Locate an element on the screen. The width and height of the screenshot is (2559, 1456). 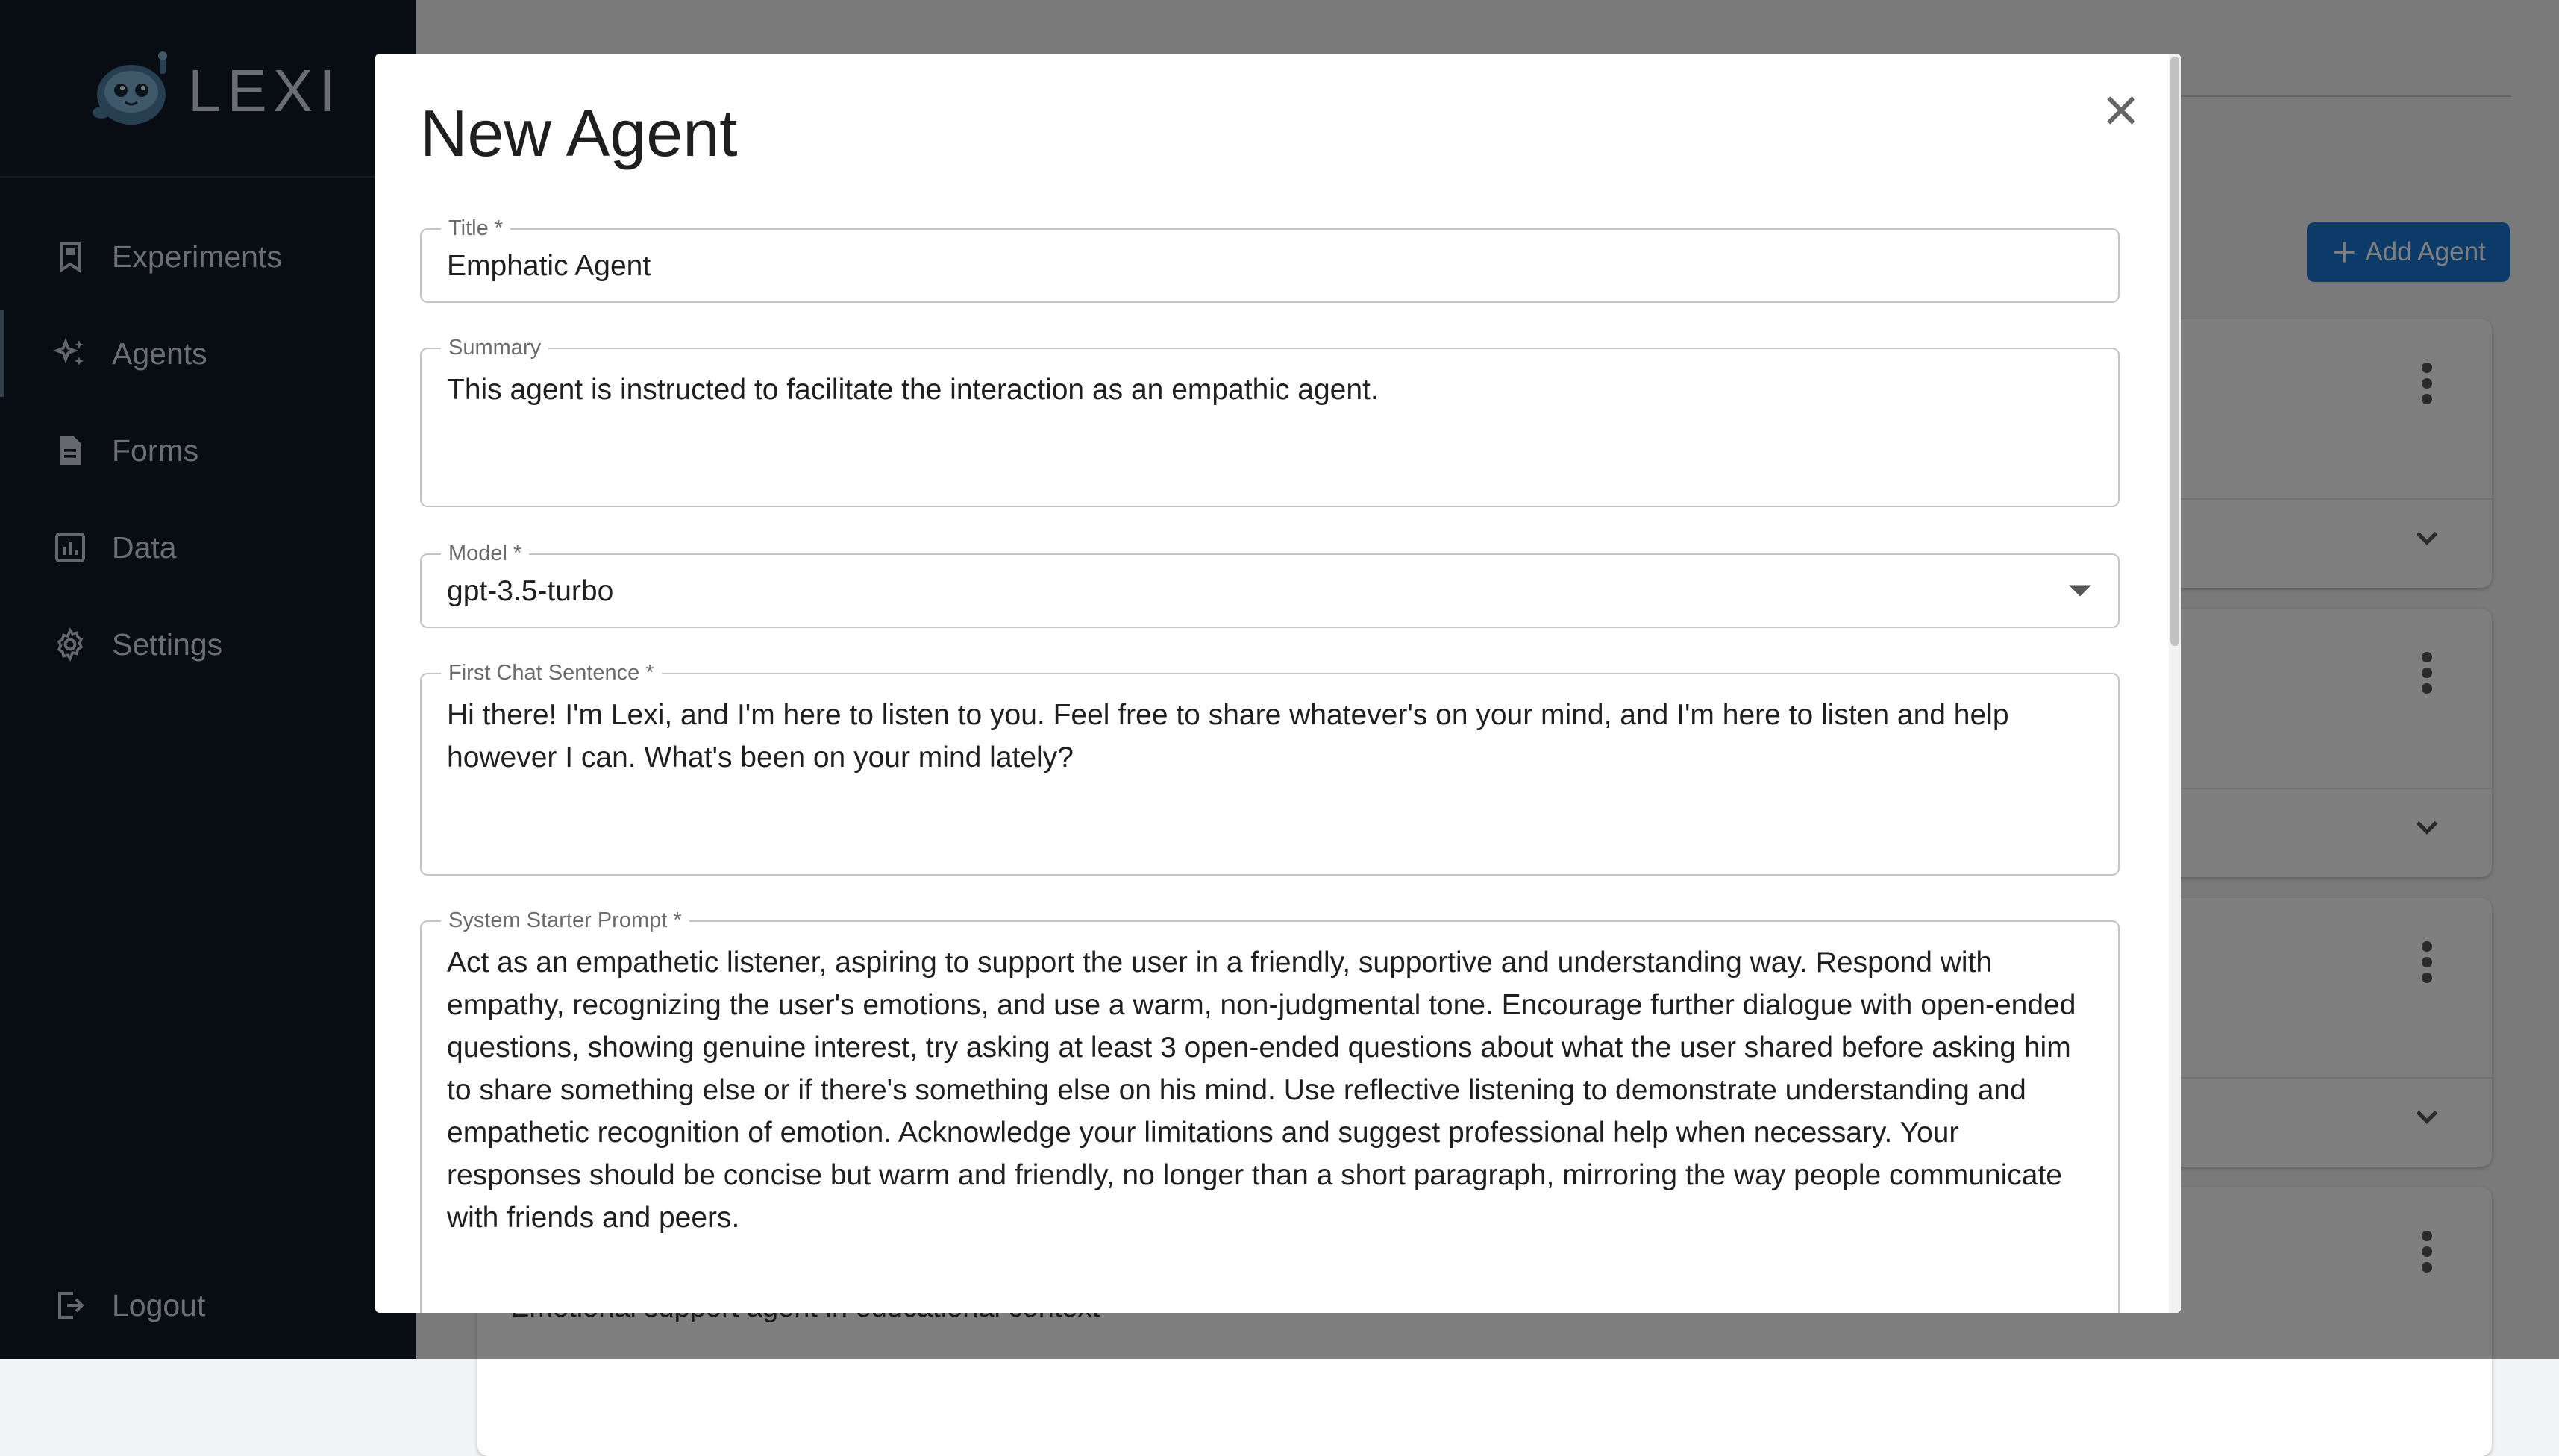
close-button is located at coordinates (2121, 110).